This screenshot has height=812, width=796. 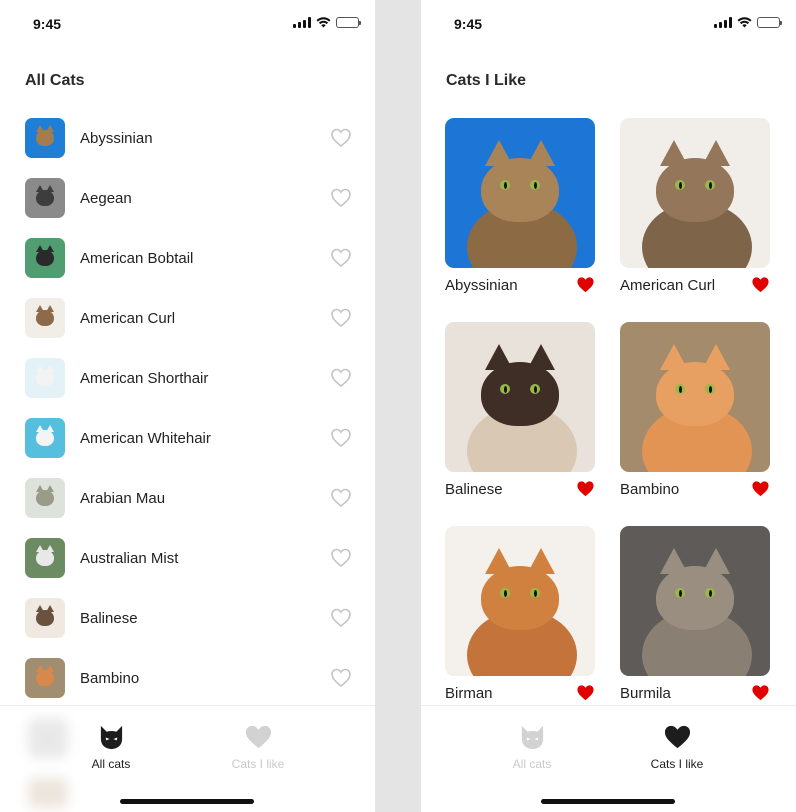 I want to click on cat-name: Balinese, so click(x=474, y=489).